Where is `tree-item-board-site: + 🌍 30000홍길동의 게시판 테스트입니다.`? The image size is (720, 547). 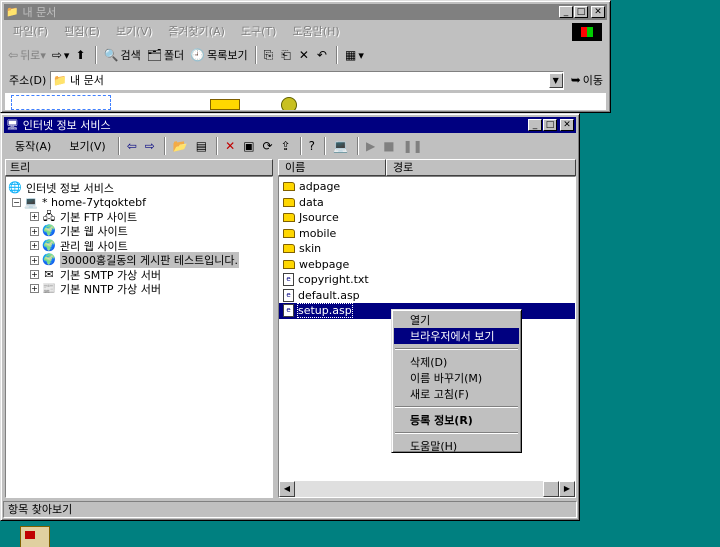
tree-item-board-site: + 🌍 30000홍길동의 게시판 테스트입니다. is located at coordinates (140, 260).